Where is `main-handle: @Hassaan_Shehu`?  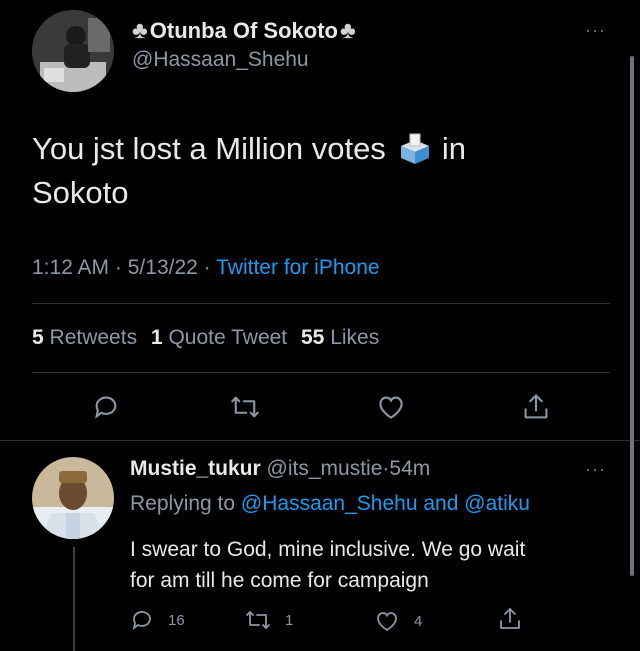
main-handle: @Hassaan_Shehu is located at coordinates (220, 60).